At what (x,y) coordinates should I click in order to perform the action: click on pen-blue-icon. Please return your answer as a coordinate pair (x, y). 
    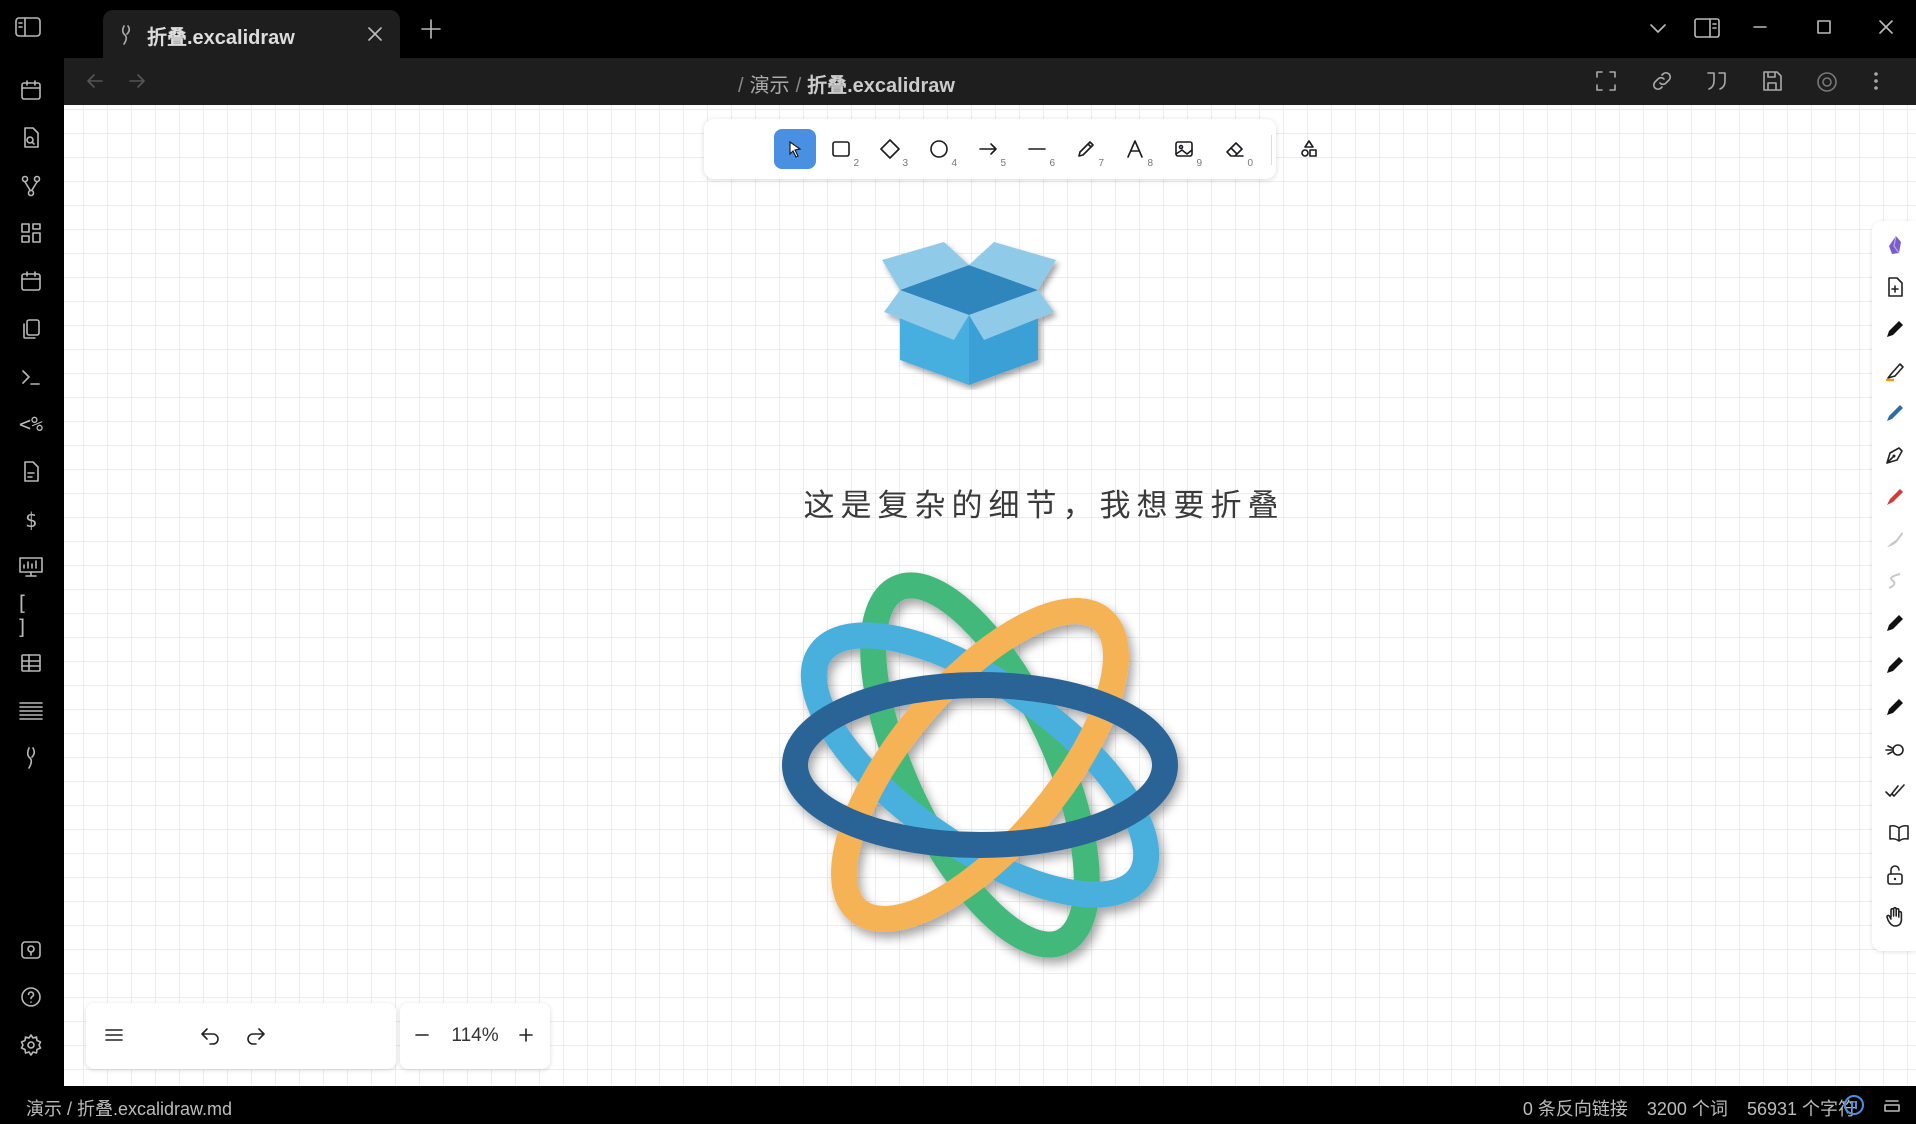
    Looking at the image, I should click on (1895, 413).